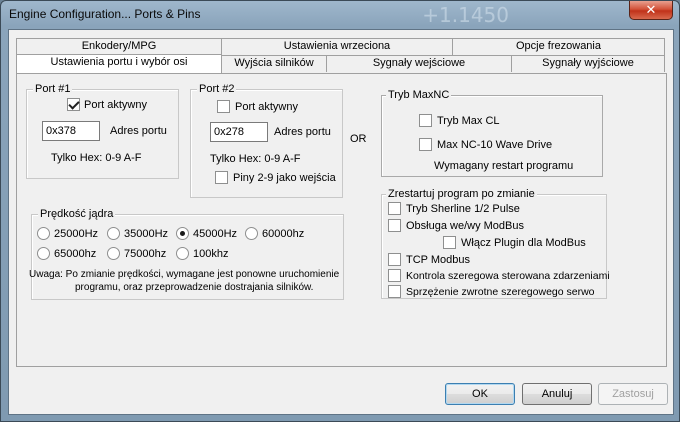  Describe the element at coordinates (394, 259) in the screenshot. I see `tcp-modbus-checkbox` at that location.